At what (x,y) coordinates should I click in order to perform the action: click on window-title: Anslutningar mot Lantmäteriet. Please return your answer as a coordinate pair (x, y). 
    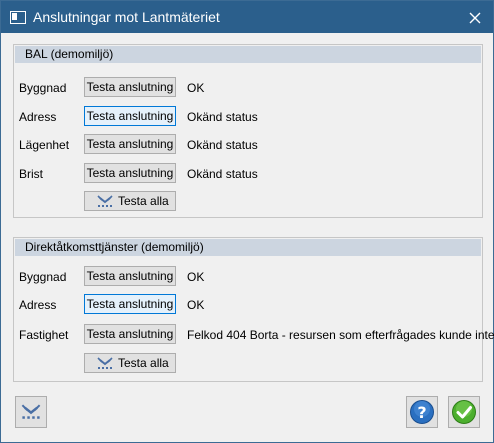
    Looking at the image, I should click on (126, 17).